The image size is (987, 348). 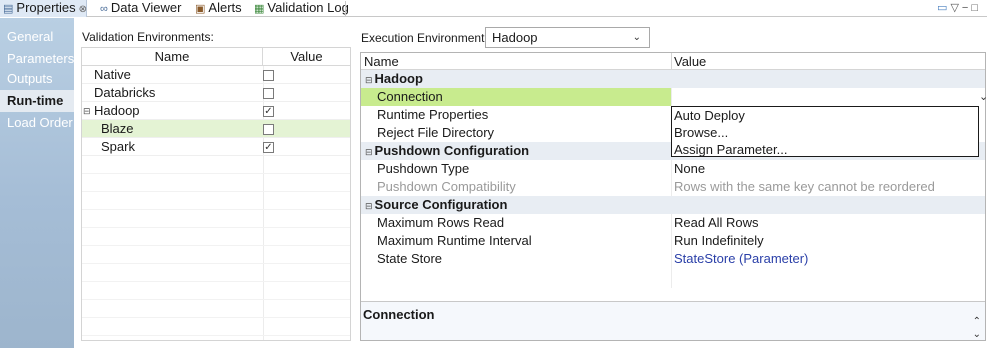 What do you see at coordinates (146, 7) in the screenshot?
I see `tab-data-viewer-label: Data Viewer` at bounding box center [146, 7].